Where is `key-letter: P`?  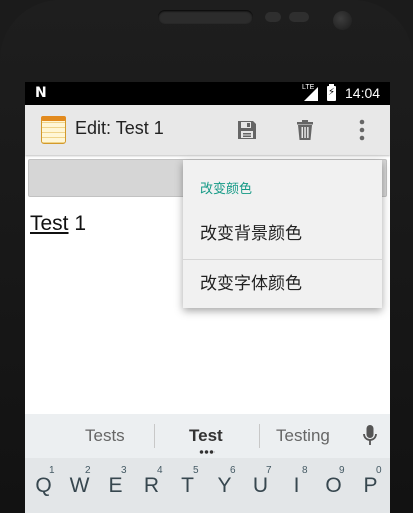 key-letter: P is located at coordinates (370, 485).